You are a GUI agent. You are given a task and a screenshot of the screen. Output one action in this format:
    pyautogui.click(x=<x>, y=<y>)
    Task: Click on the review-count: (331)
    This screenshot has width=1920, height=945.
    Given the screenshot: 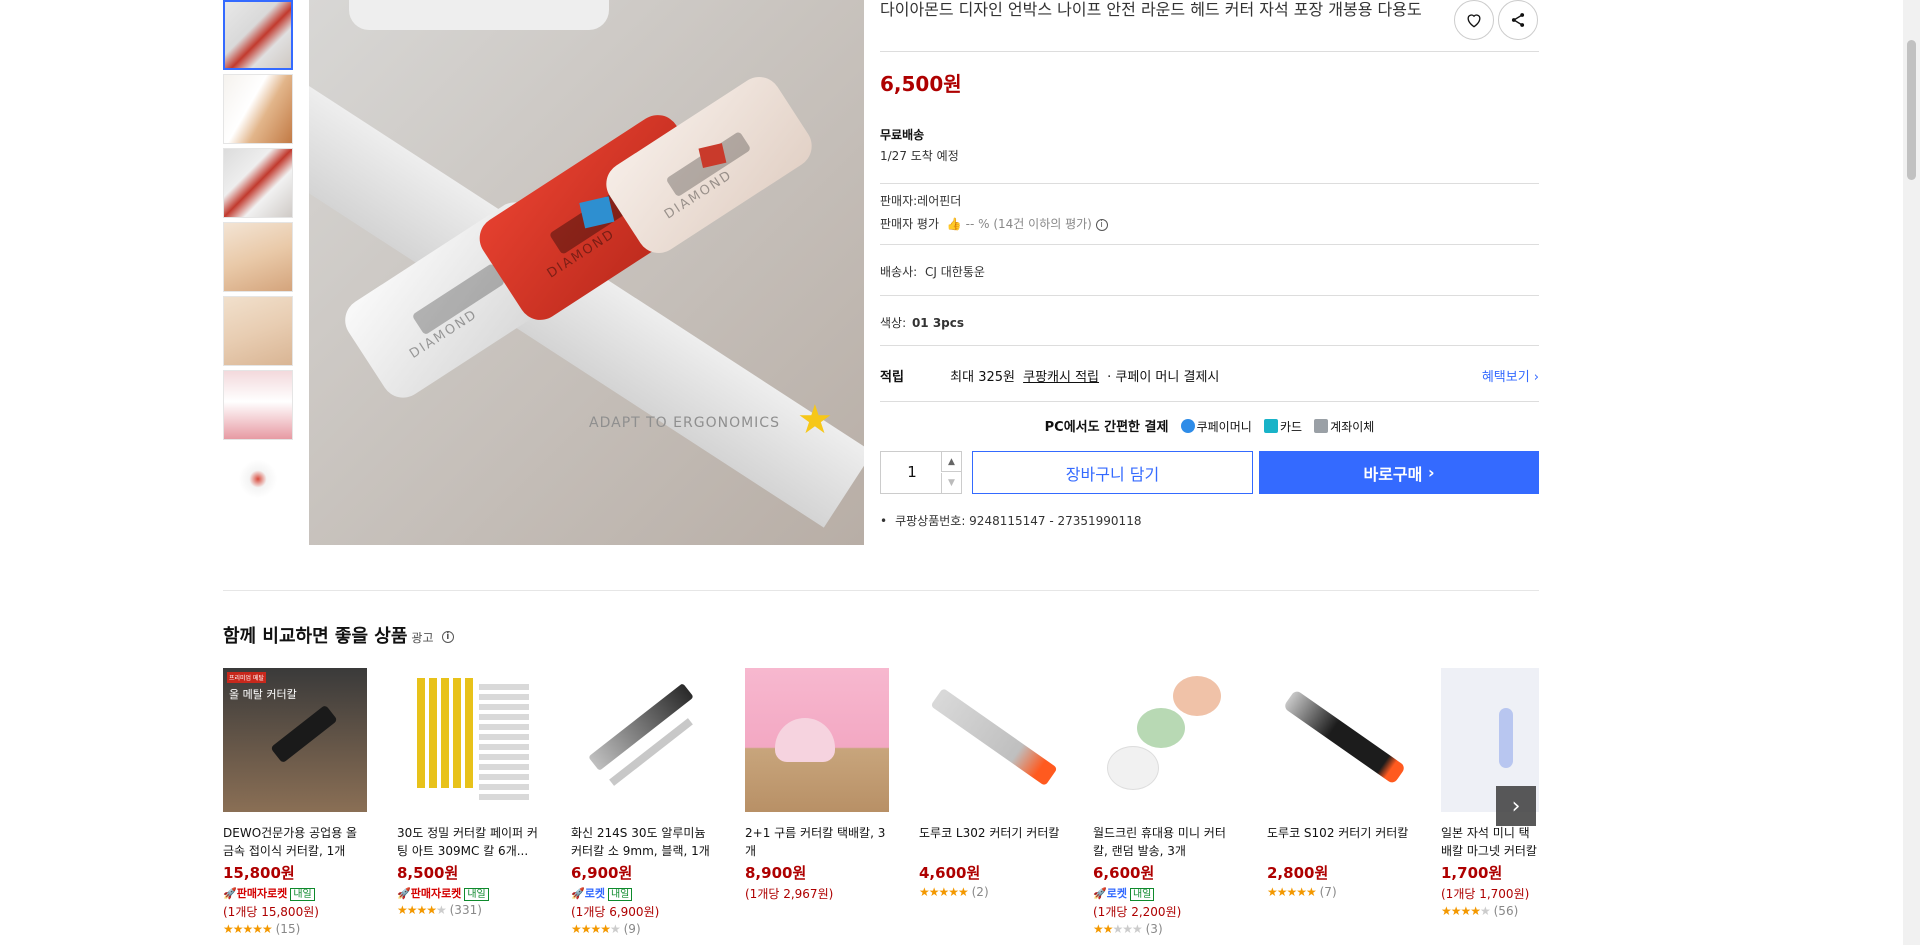 What is the action you would take?
    pyautogui.click(x=465, y=910)
    